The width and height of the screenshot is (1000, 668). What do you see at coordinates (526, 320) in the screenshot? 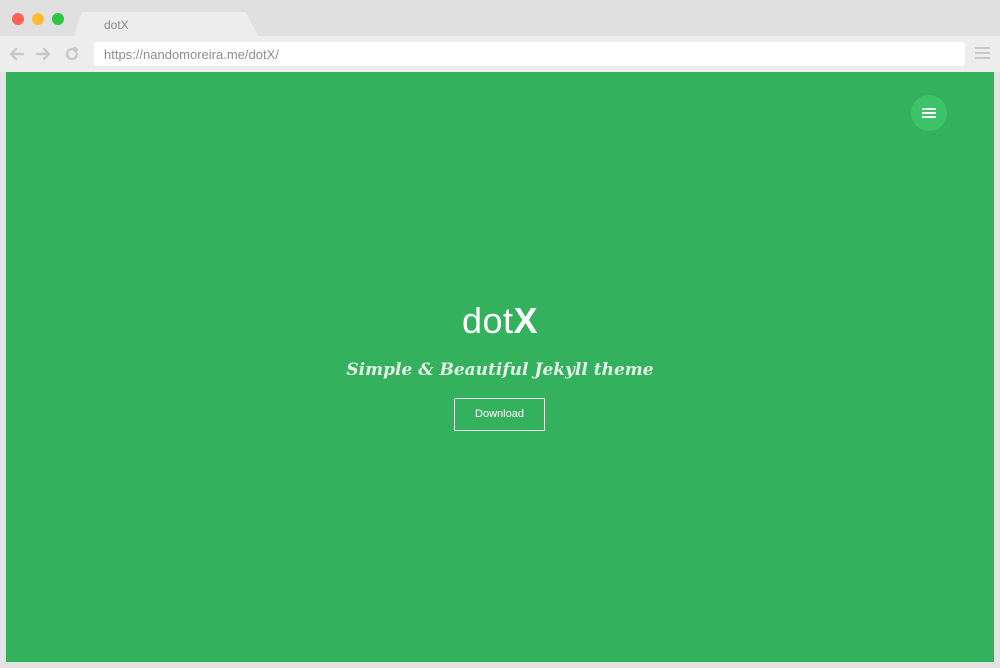
I see `logo-text-bold: X` at bounding box center [526, 320].